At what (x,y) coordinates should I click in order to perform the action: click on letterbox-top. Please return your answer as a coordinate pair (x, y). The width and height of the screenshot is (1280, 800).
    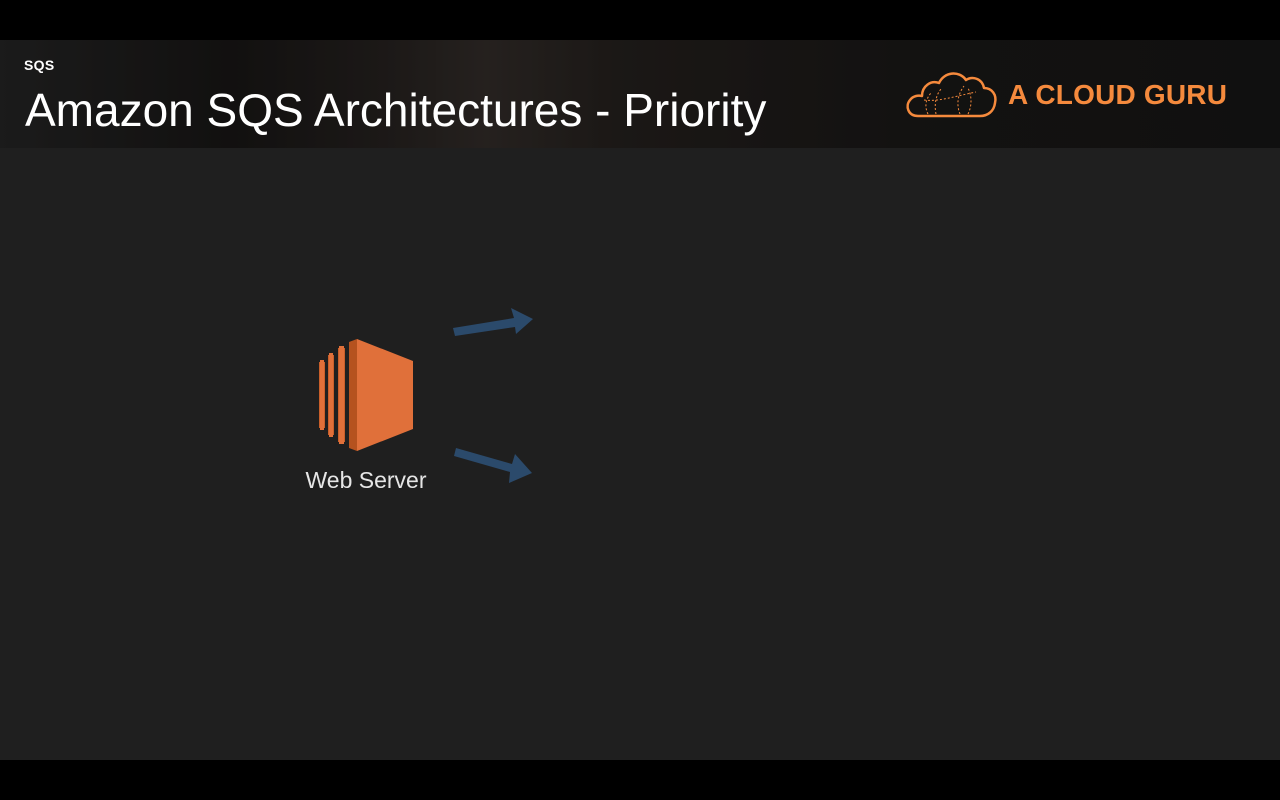
    Looking at the image, I should click on (640, 20).